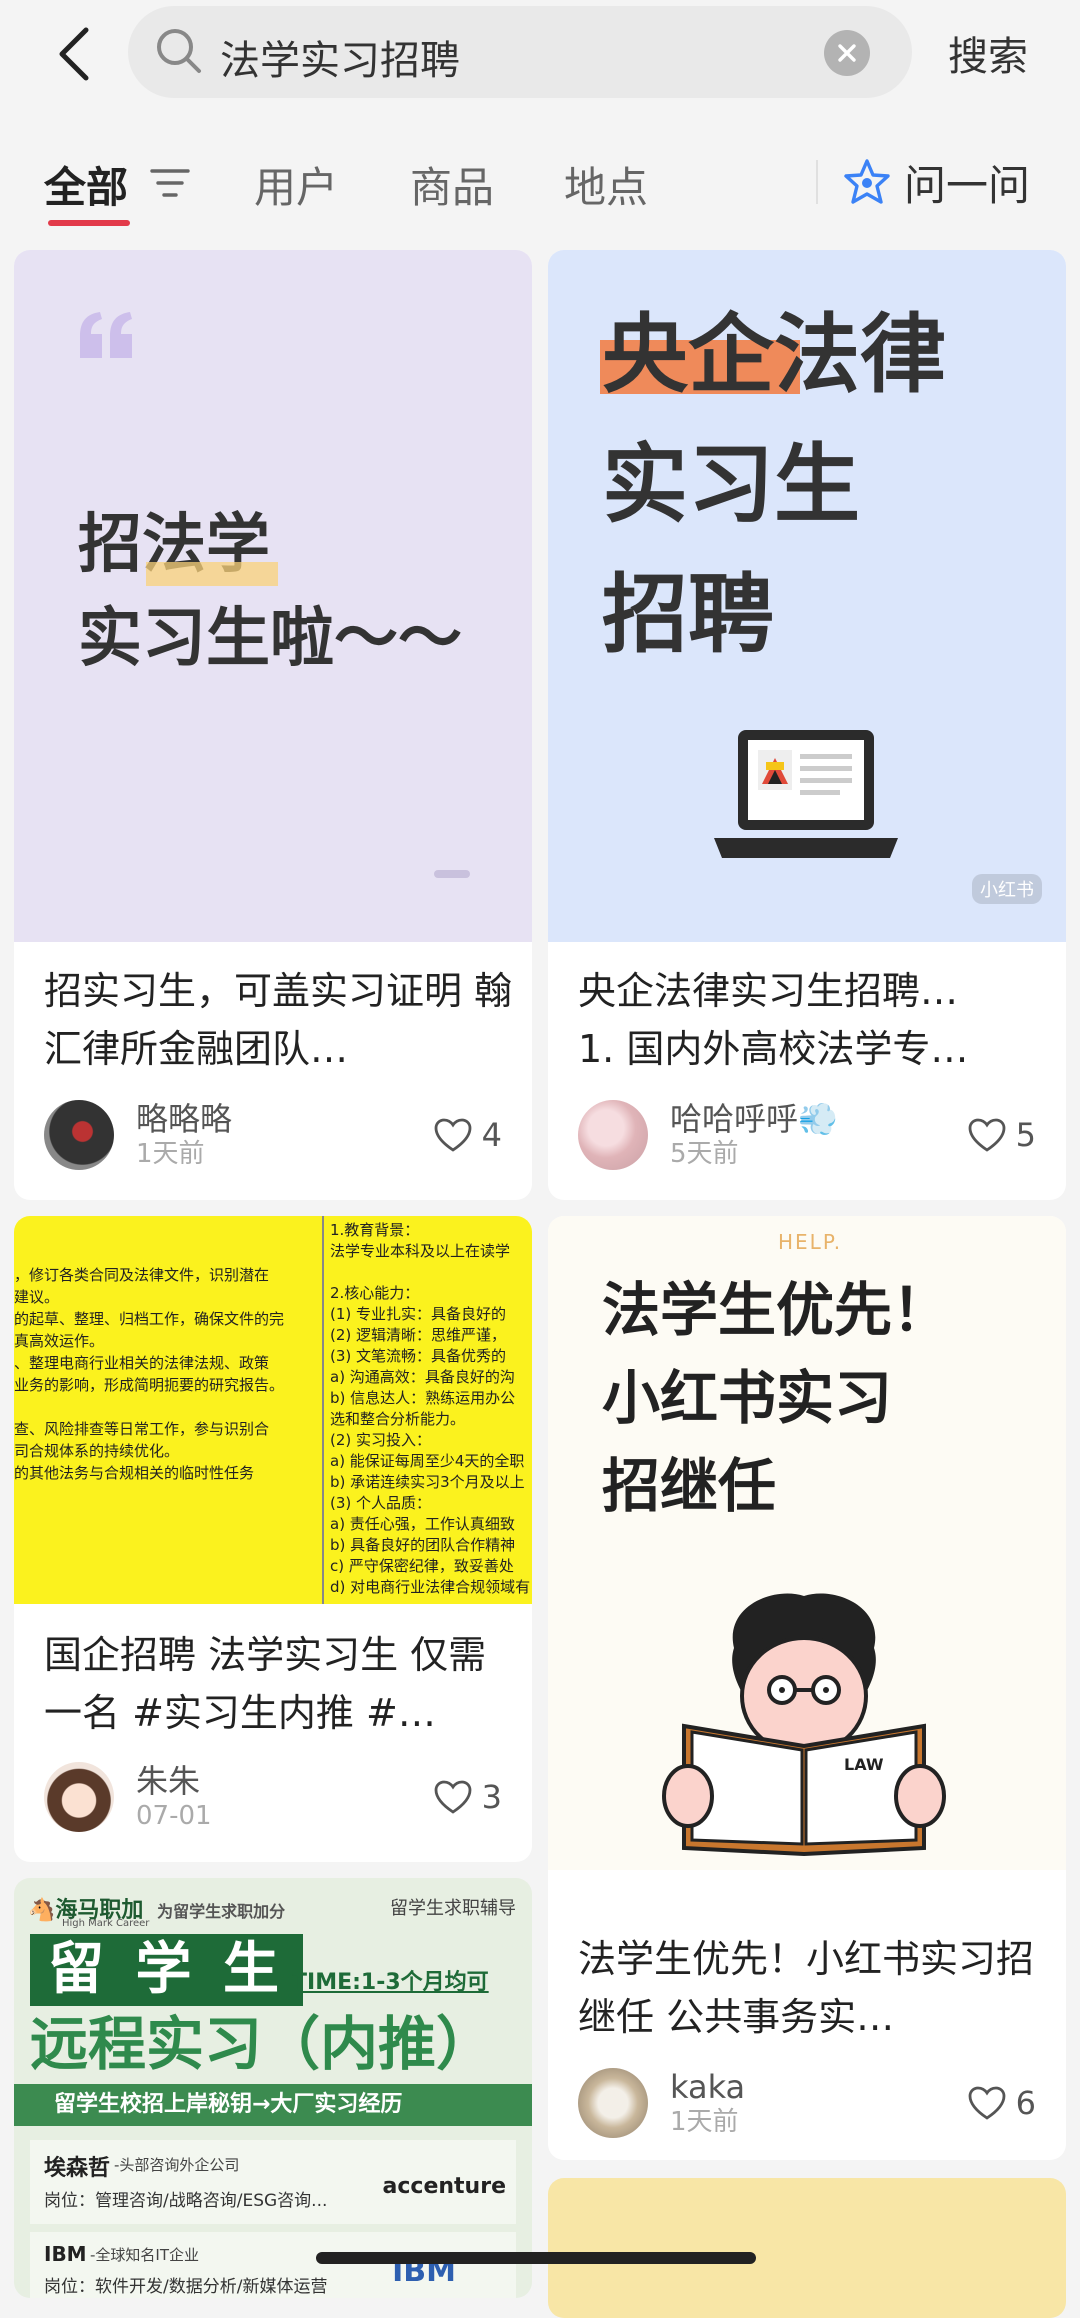 This screenshot has height=2318, width=1080. I want to click on tab-users: 用户, so click(296, 184).